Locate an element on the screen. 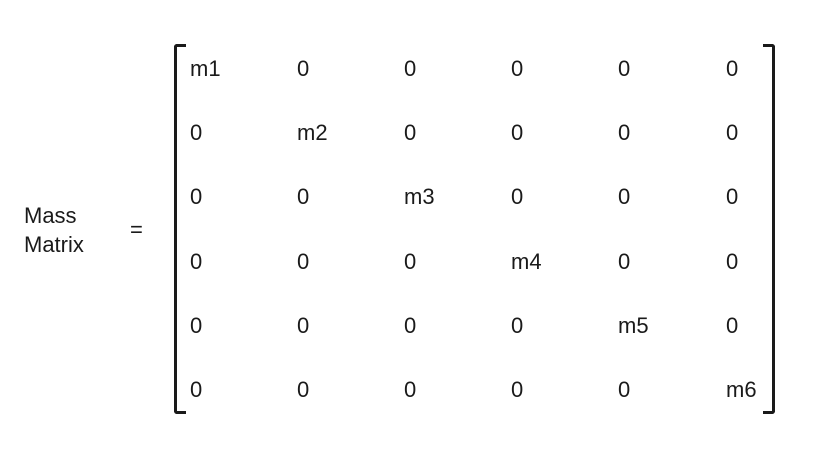 Image resolution: width=815 pixels, height=461 pixels. matrix-cell-r3-c6: 0 is located at coordinates (732, 196).